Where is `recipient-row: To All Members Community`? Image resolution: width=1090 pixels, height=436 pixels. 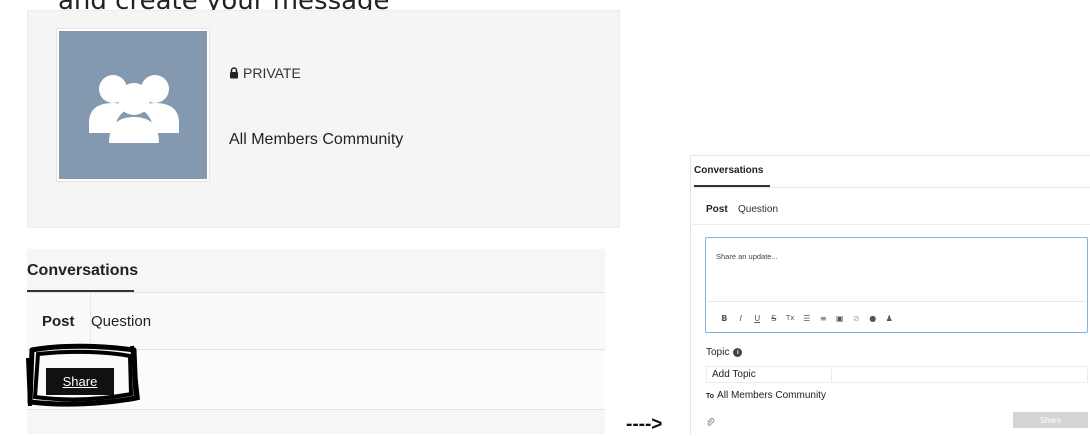 recipient-row: To All Members Community is located at coordinates (766, 395).